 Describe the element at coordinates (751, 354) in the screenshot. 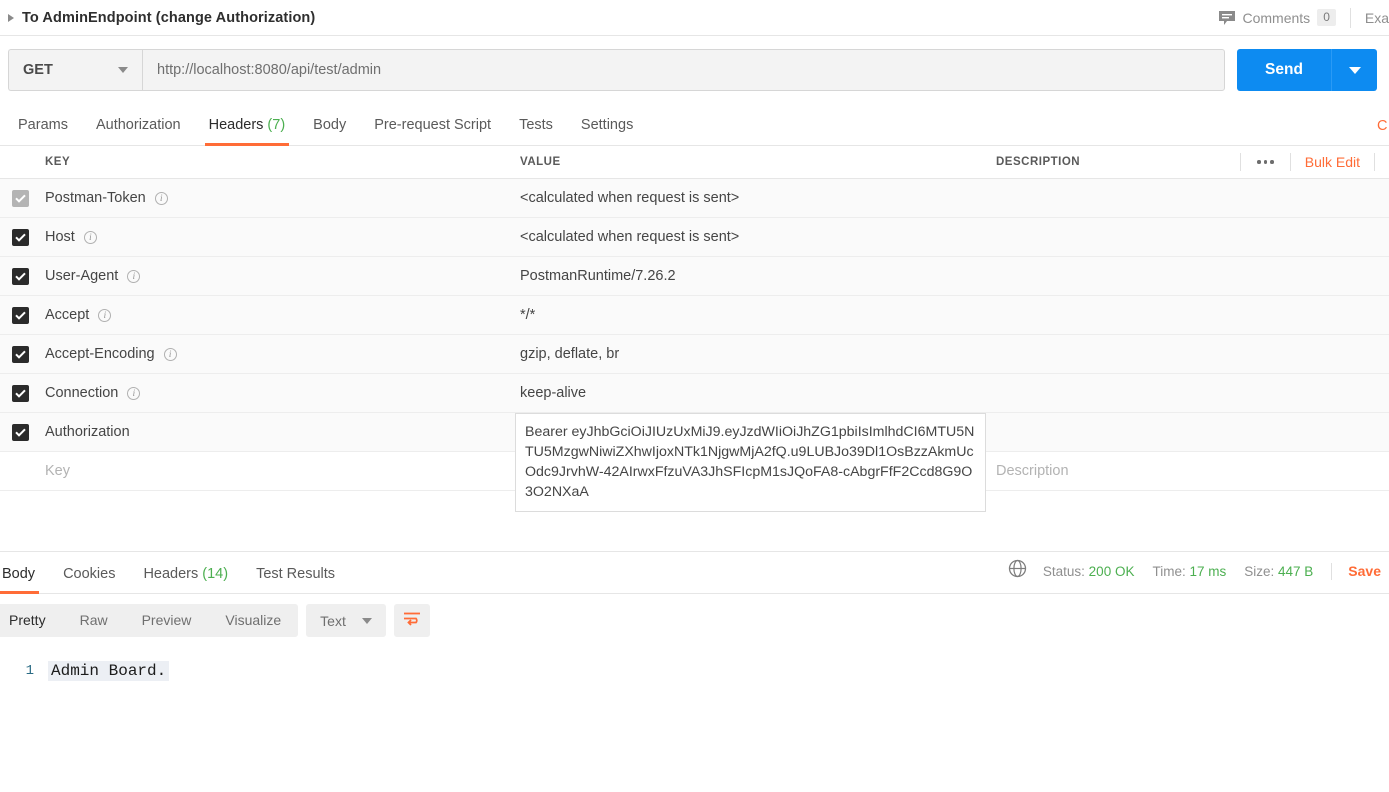

I see `header-value-cell: gzip, deflate, br` at that location.